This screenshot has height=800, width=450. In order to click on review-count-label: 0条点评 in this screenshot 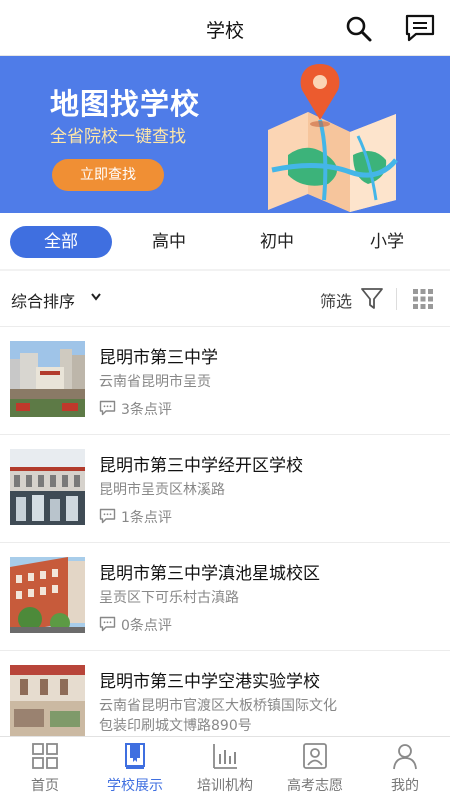, I will do `click(146, 626)`.